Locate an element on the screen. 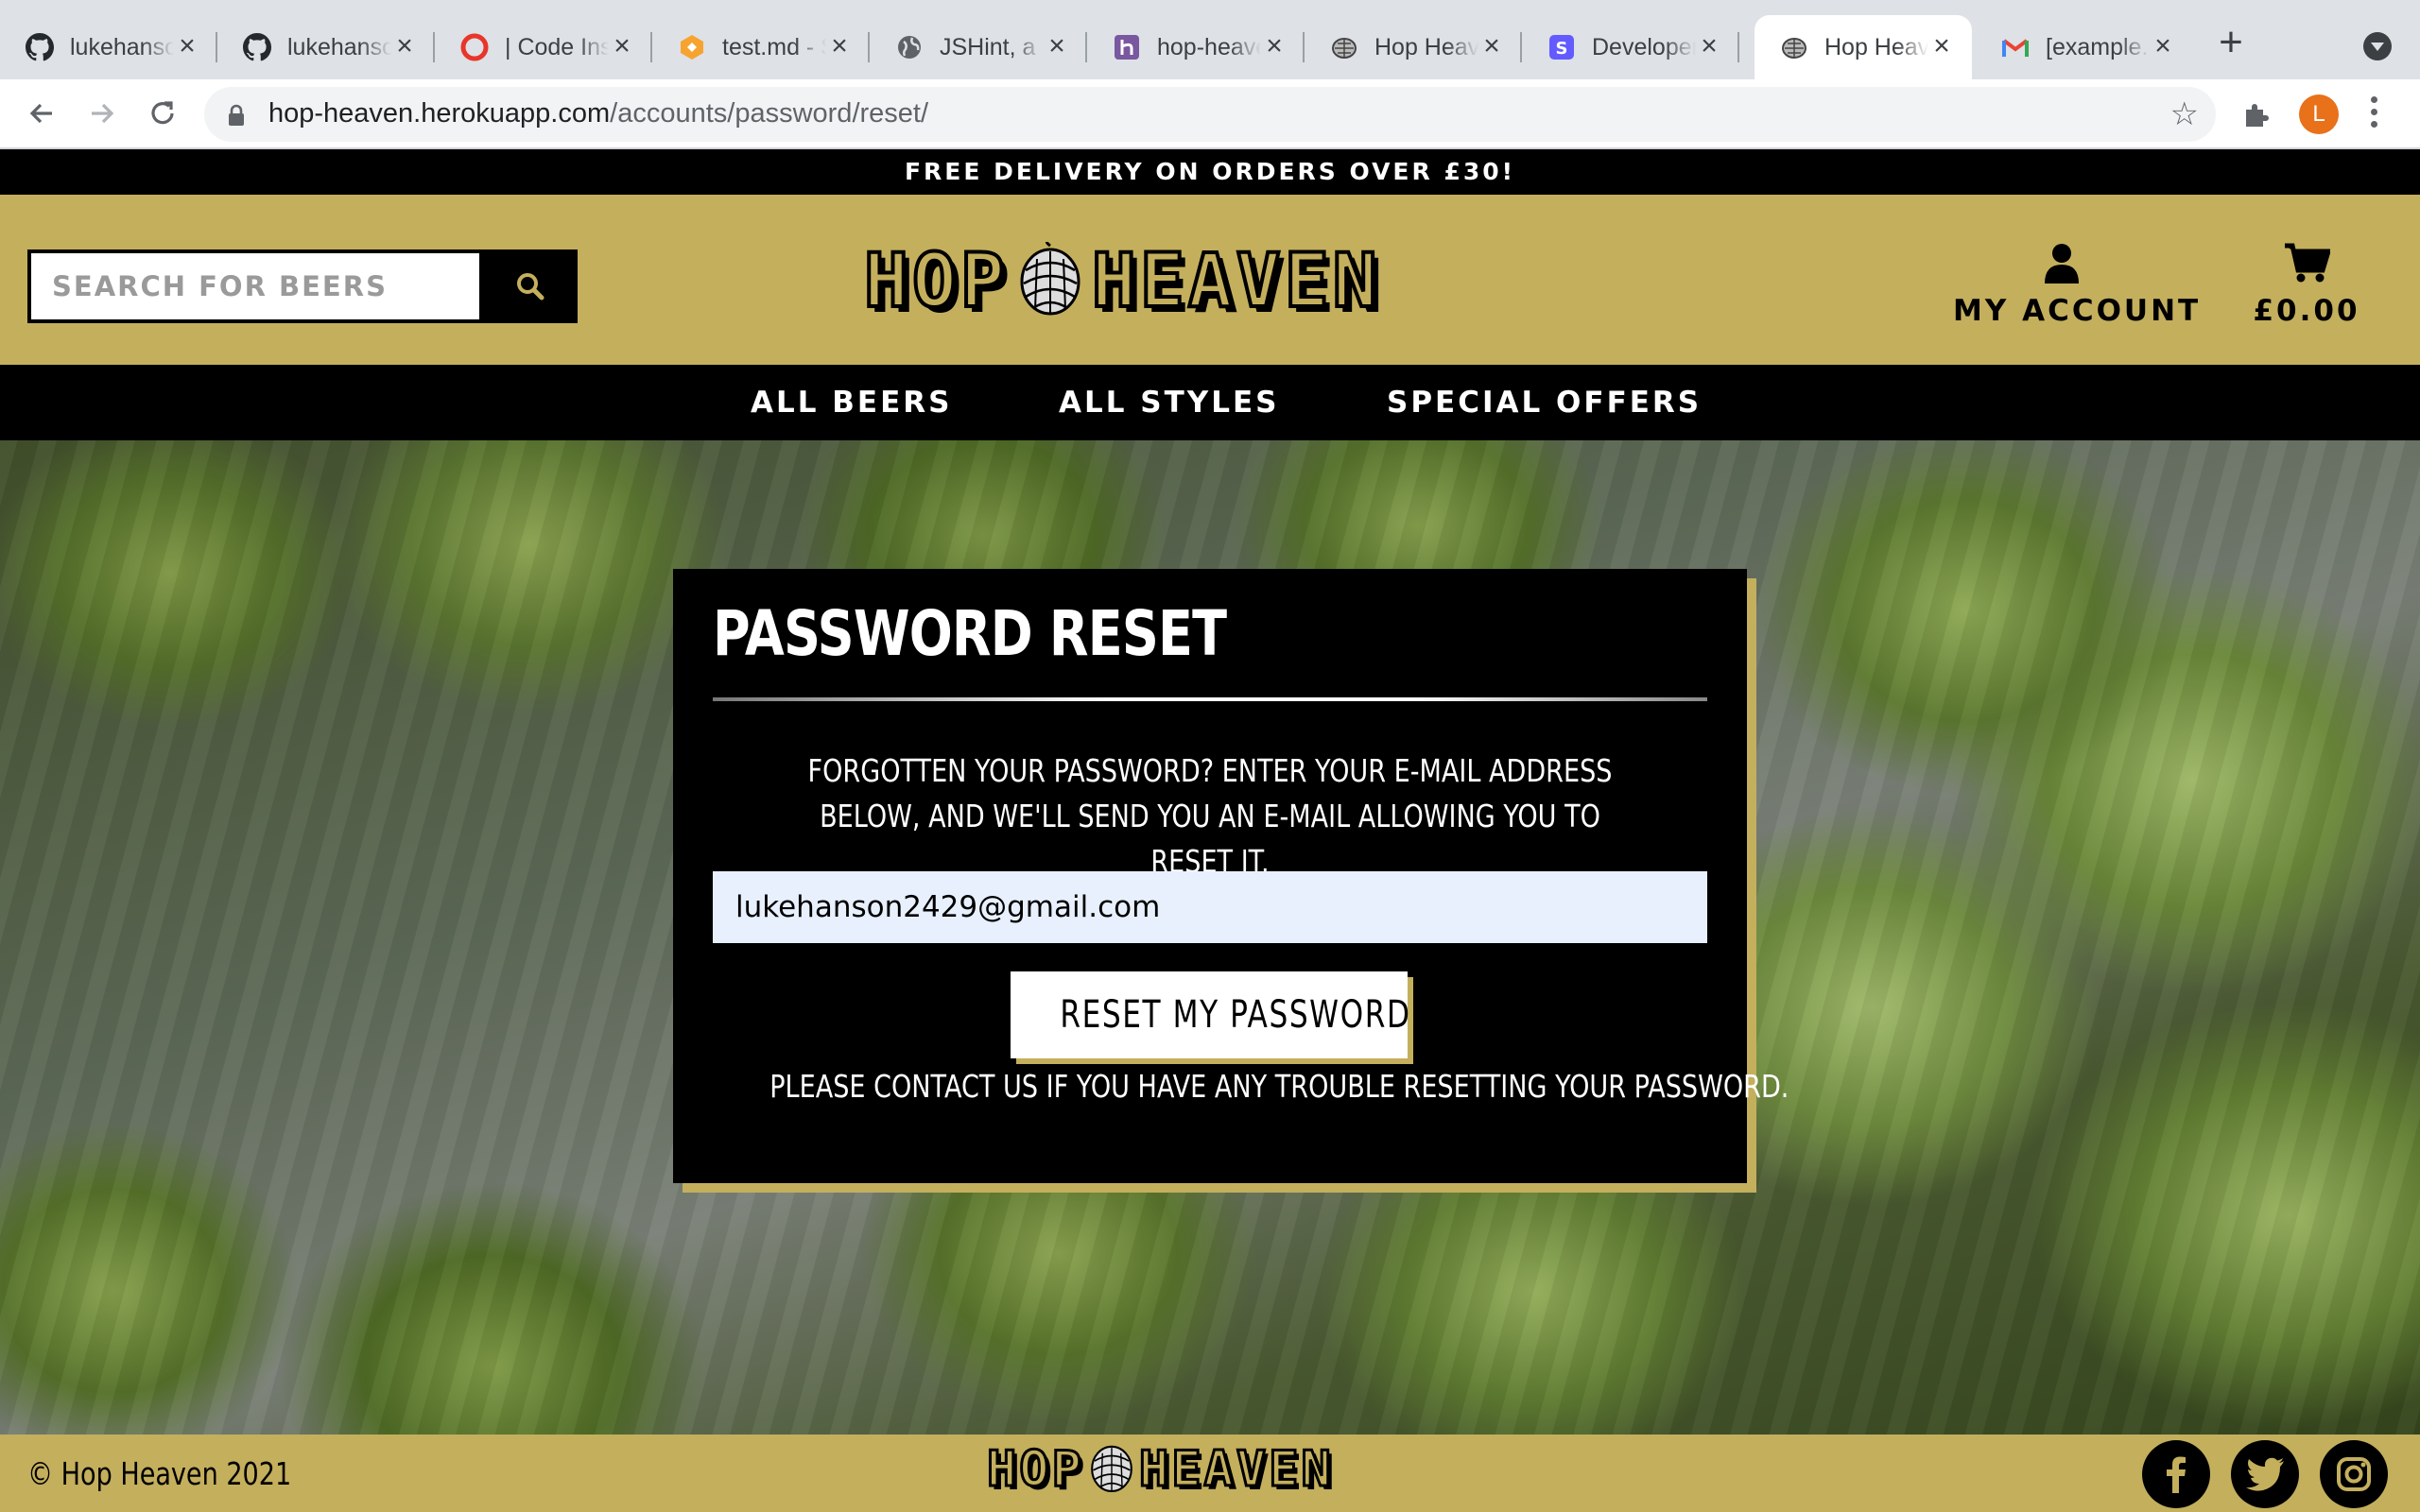  globe-icon is located at coordinates (909, 47).